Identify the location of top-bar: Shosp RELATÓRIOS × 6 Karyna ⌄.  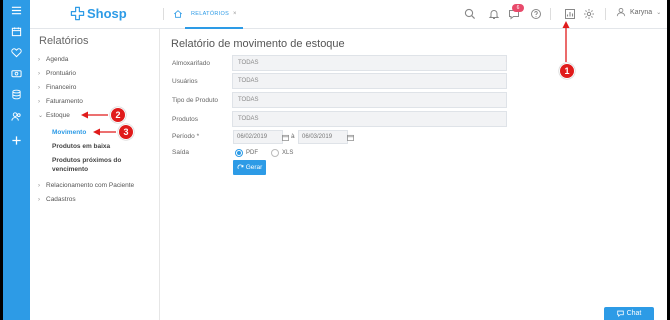
(348, 14).